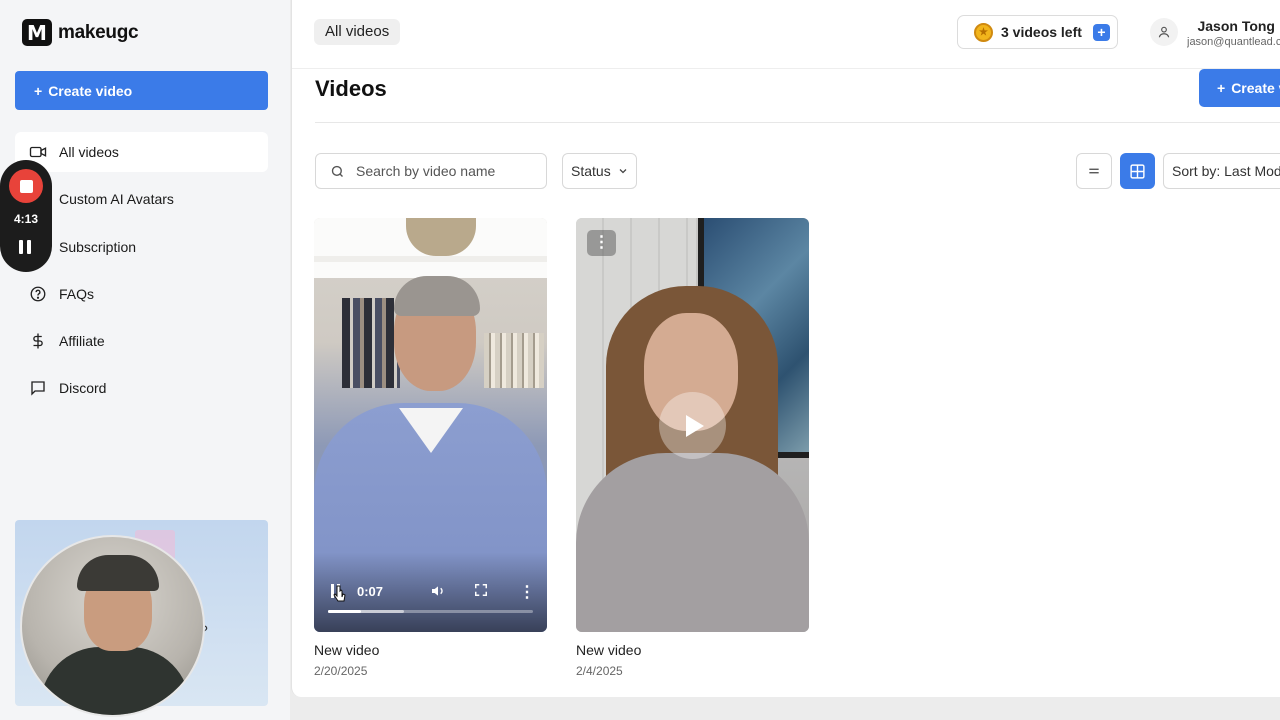  I want to click on sidebar-item-custom-ai-avatars: Custom AI Avatars, so click(141, 199).